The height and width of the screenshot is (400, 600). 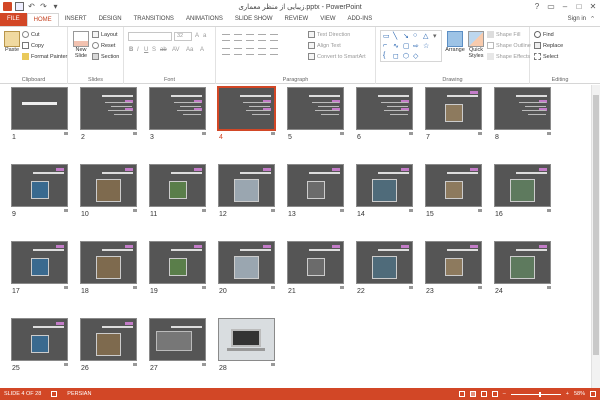 What do you see at coordinates (238, 37) in the screenshot?
I see `numbering-icon` at bounding box center [238, 37].